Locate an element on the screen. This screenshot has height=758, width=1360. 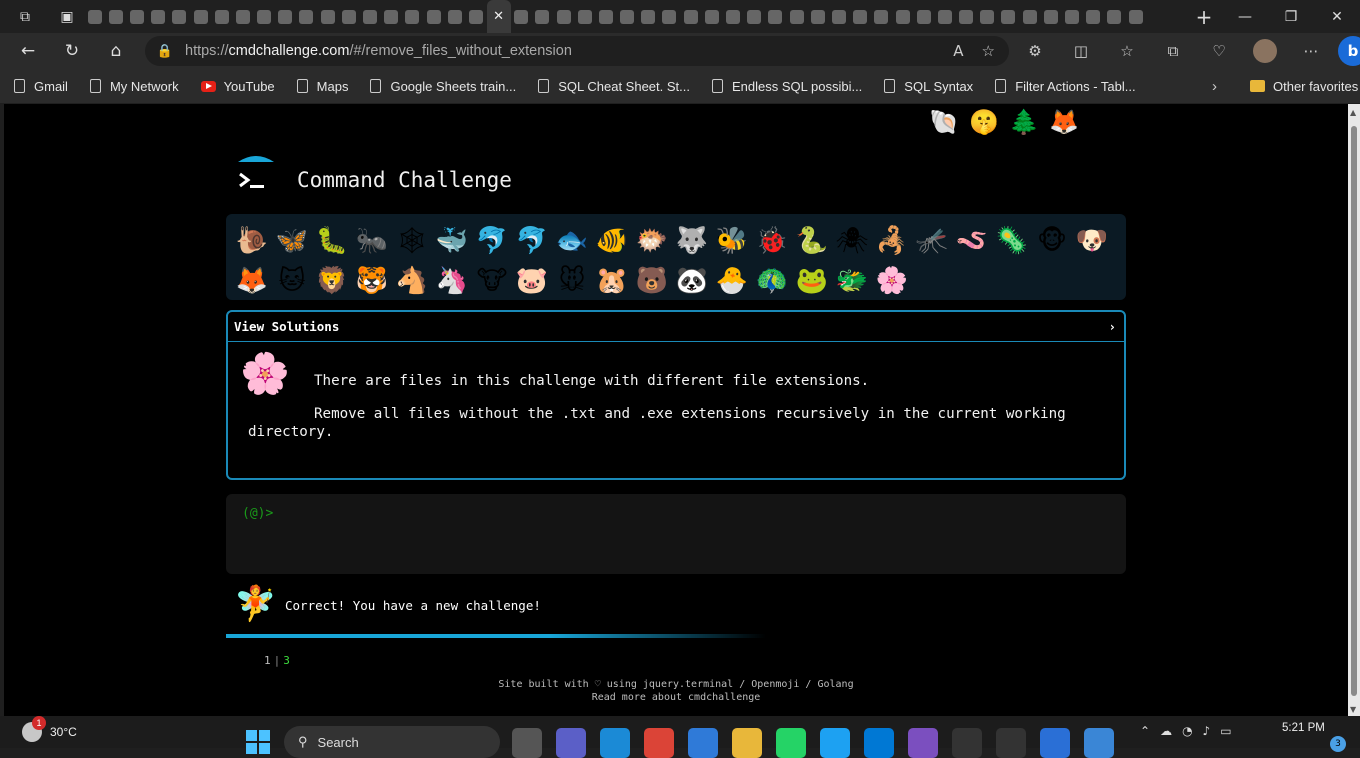
challenge-animal-icon: 🦟 is located at coordinates (932, 241).